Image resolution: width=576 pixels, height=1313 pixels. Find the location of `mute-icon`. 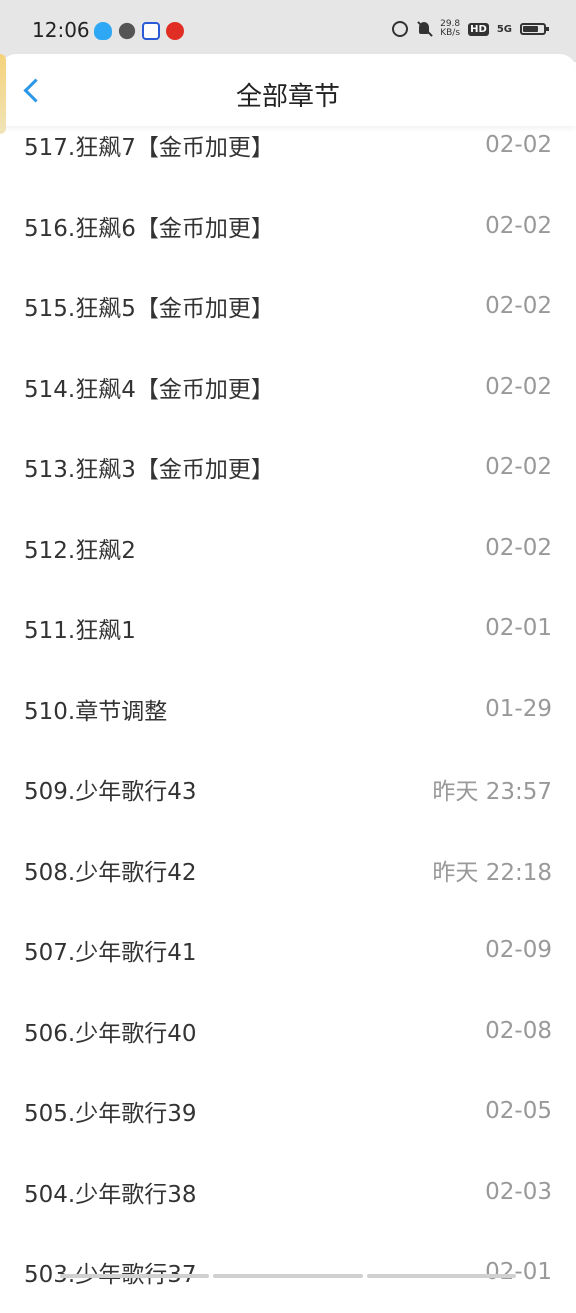

mute-icon is located at coordinates (424, 29).